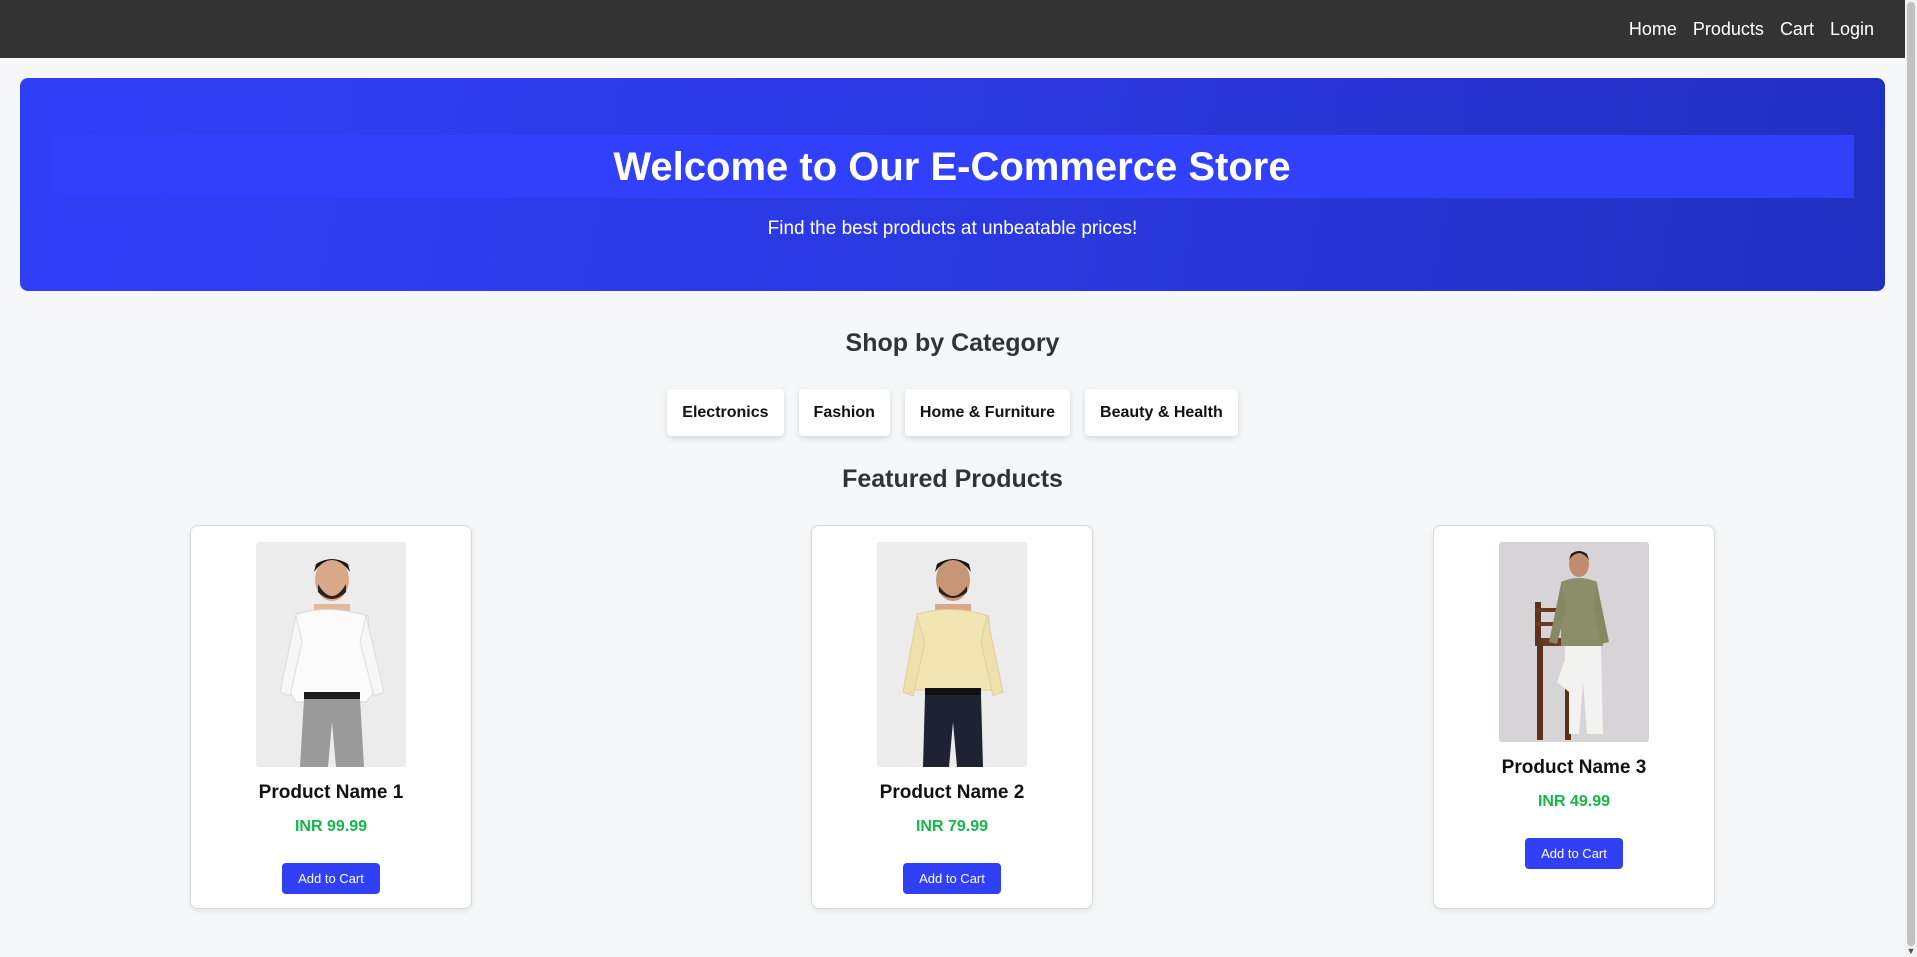  I want to click on category-fashion-button: Fashion, so click(844, 412).